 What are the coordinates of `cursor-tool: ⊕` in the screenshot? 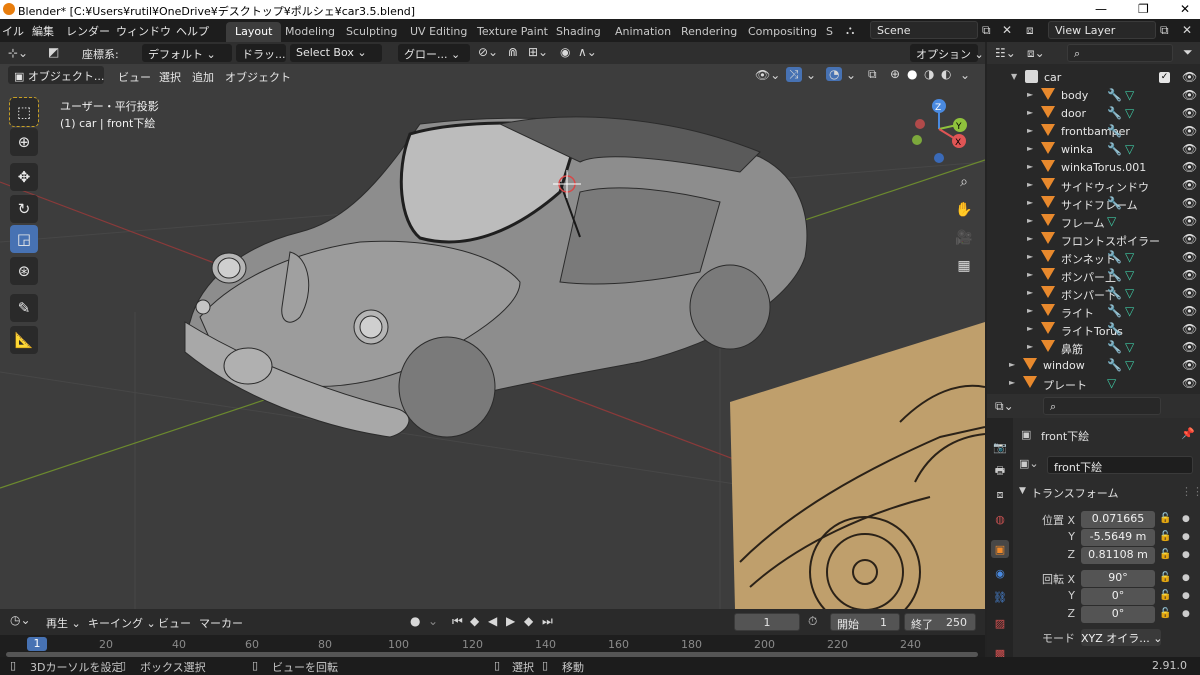 It's located at (24, 142).